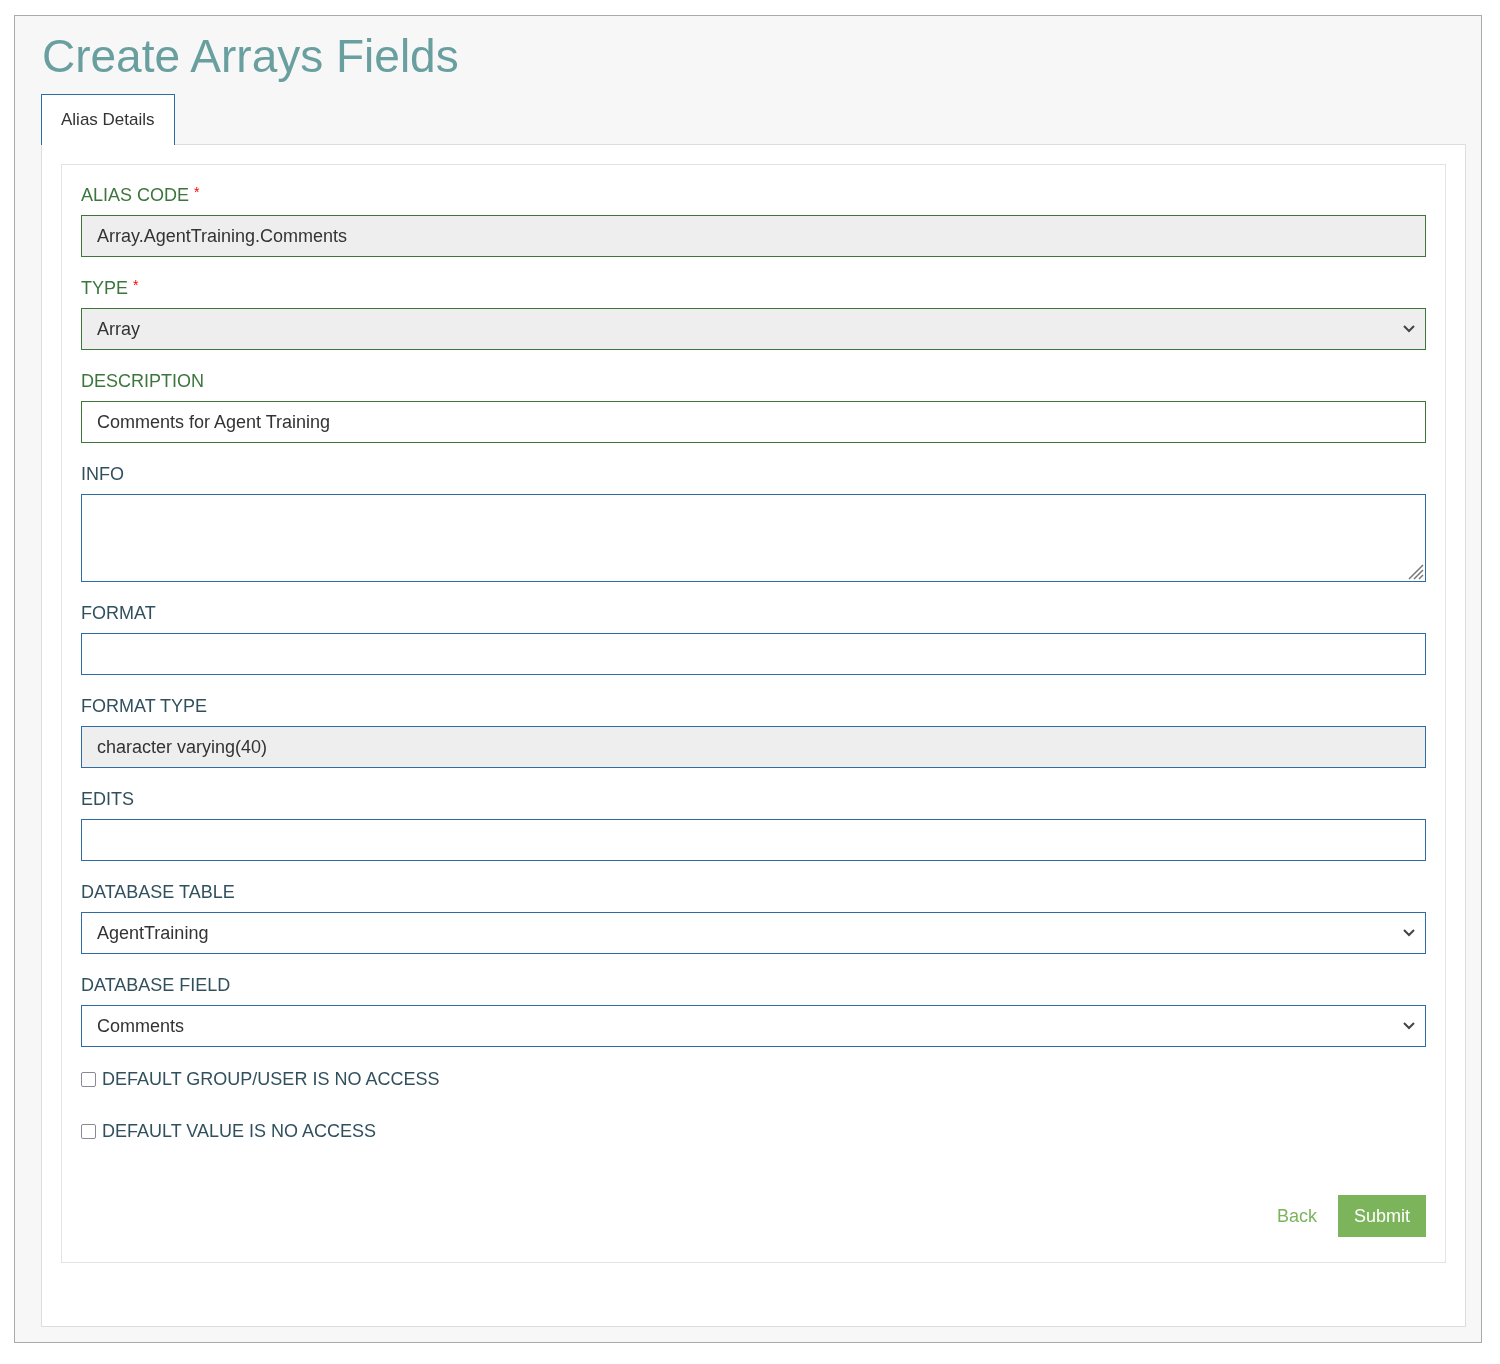 The height and width of the screenshot is (1364, 1500). Describe the element at coordinates (108, 119) in the screenshot. I see `tab: Alias Details` at that location.